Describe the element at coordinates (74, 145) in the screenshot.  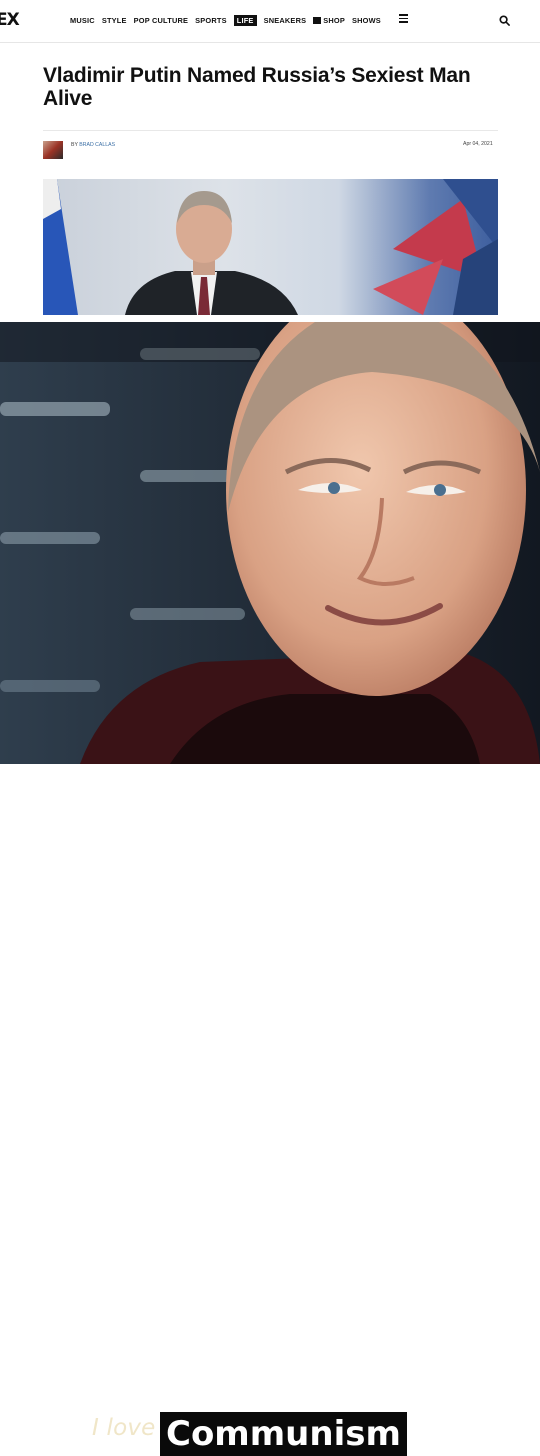
I see `byline-prefix: BY` at that location.